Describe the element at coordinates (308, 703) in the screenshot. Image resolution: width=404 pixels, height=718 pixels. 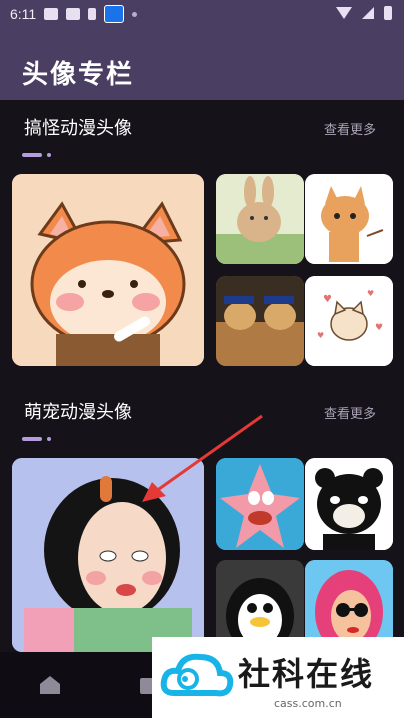
I see `watermark-url: cass.com.cn` at that location.